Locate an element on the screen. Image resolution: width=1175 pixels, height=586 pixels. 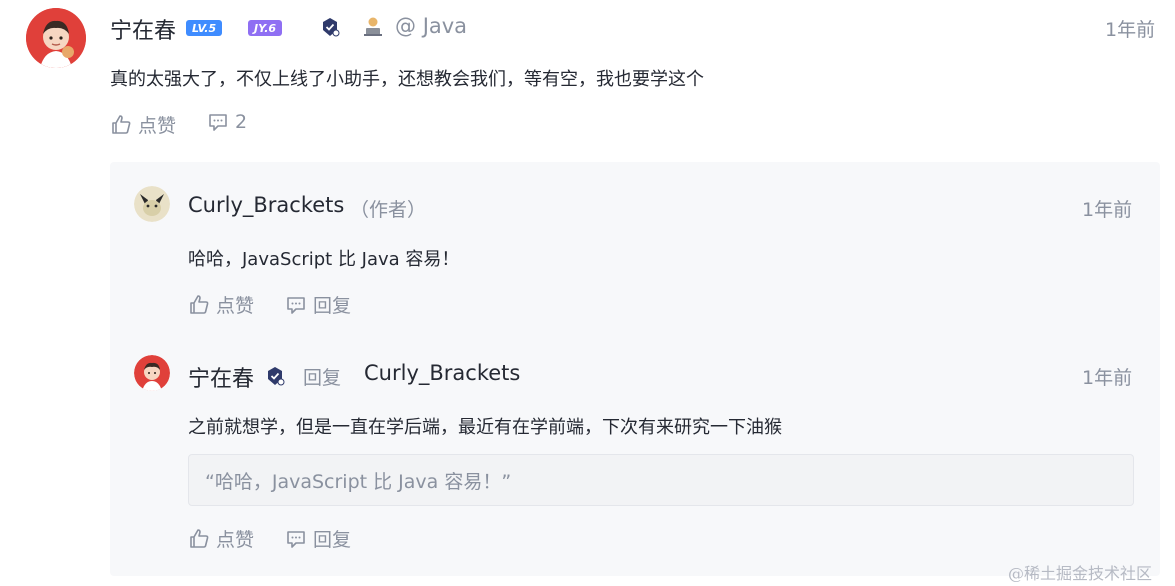
quoted-reply: “哈哈，JavaScript 比 Java 容易！” is located at coordinates (661, 480).